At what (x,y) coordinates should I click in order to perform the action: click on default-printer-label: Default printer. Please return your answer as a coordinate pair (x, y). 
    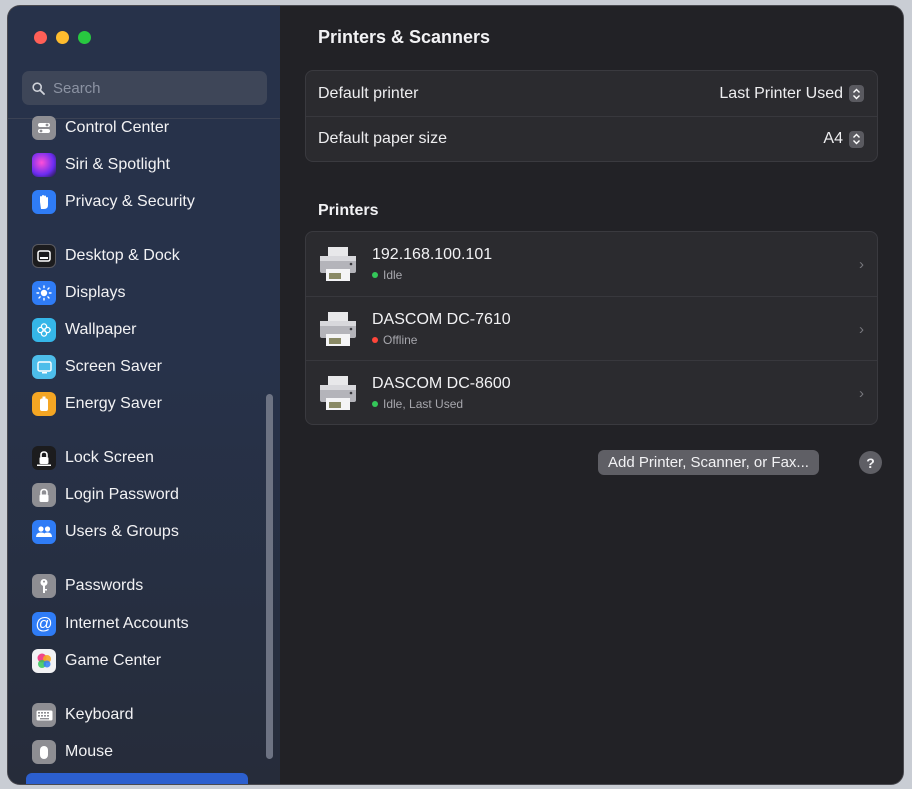
    Looking at the image, I should click on (368, 93).